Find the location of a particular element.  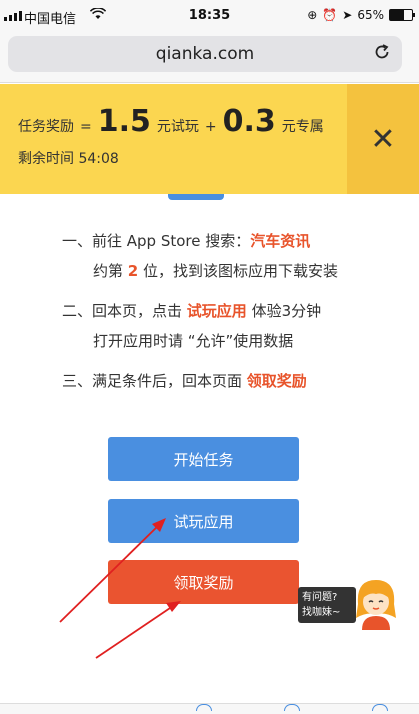

share-icon is located at coordinates (204, 707).